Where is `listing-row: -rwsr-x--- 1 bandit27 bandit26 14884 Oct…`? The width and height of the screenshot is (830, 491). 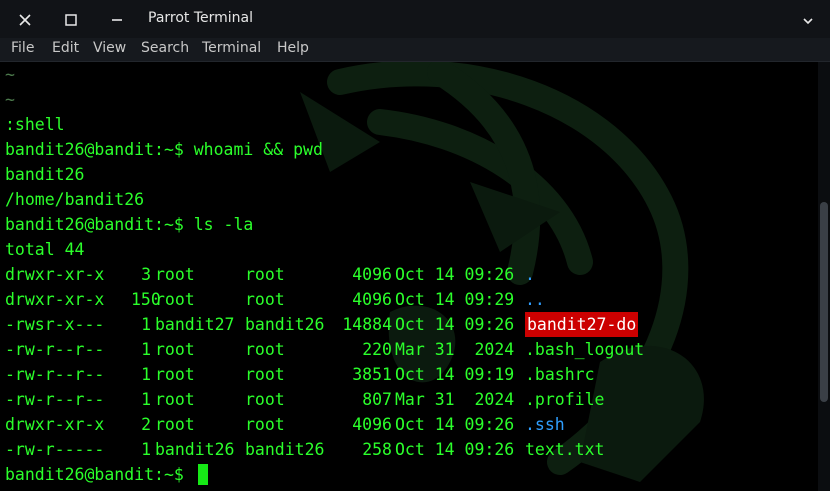
listing-row: -rwsr-x--- 1 bandit27 bandit26 14884 Oct… is located at coordinates (322, 324).